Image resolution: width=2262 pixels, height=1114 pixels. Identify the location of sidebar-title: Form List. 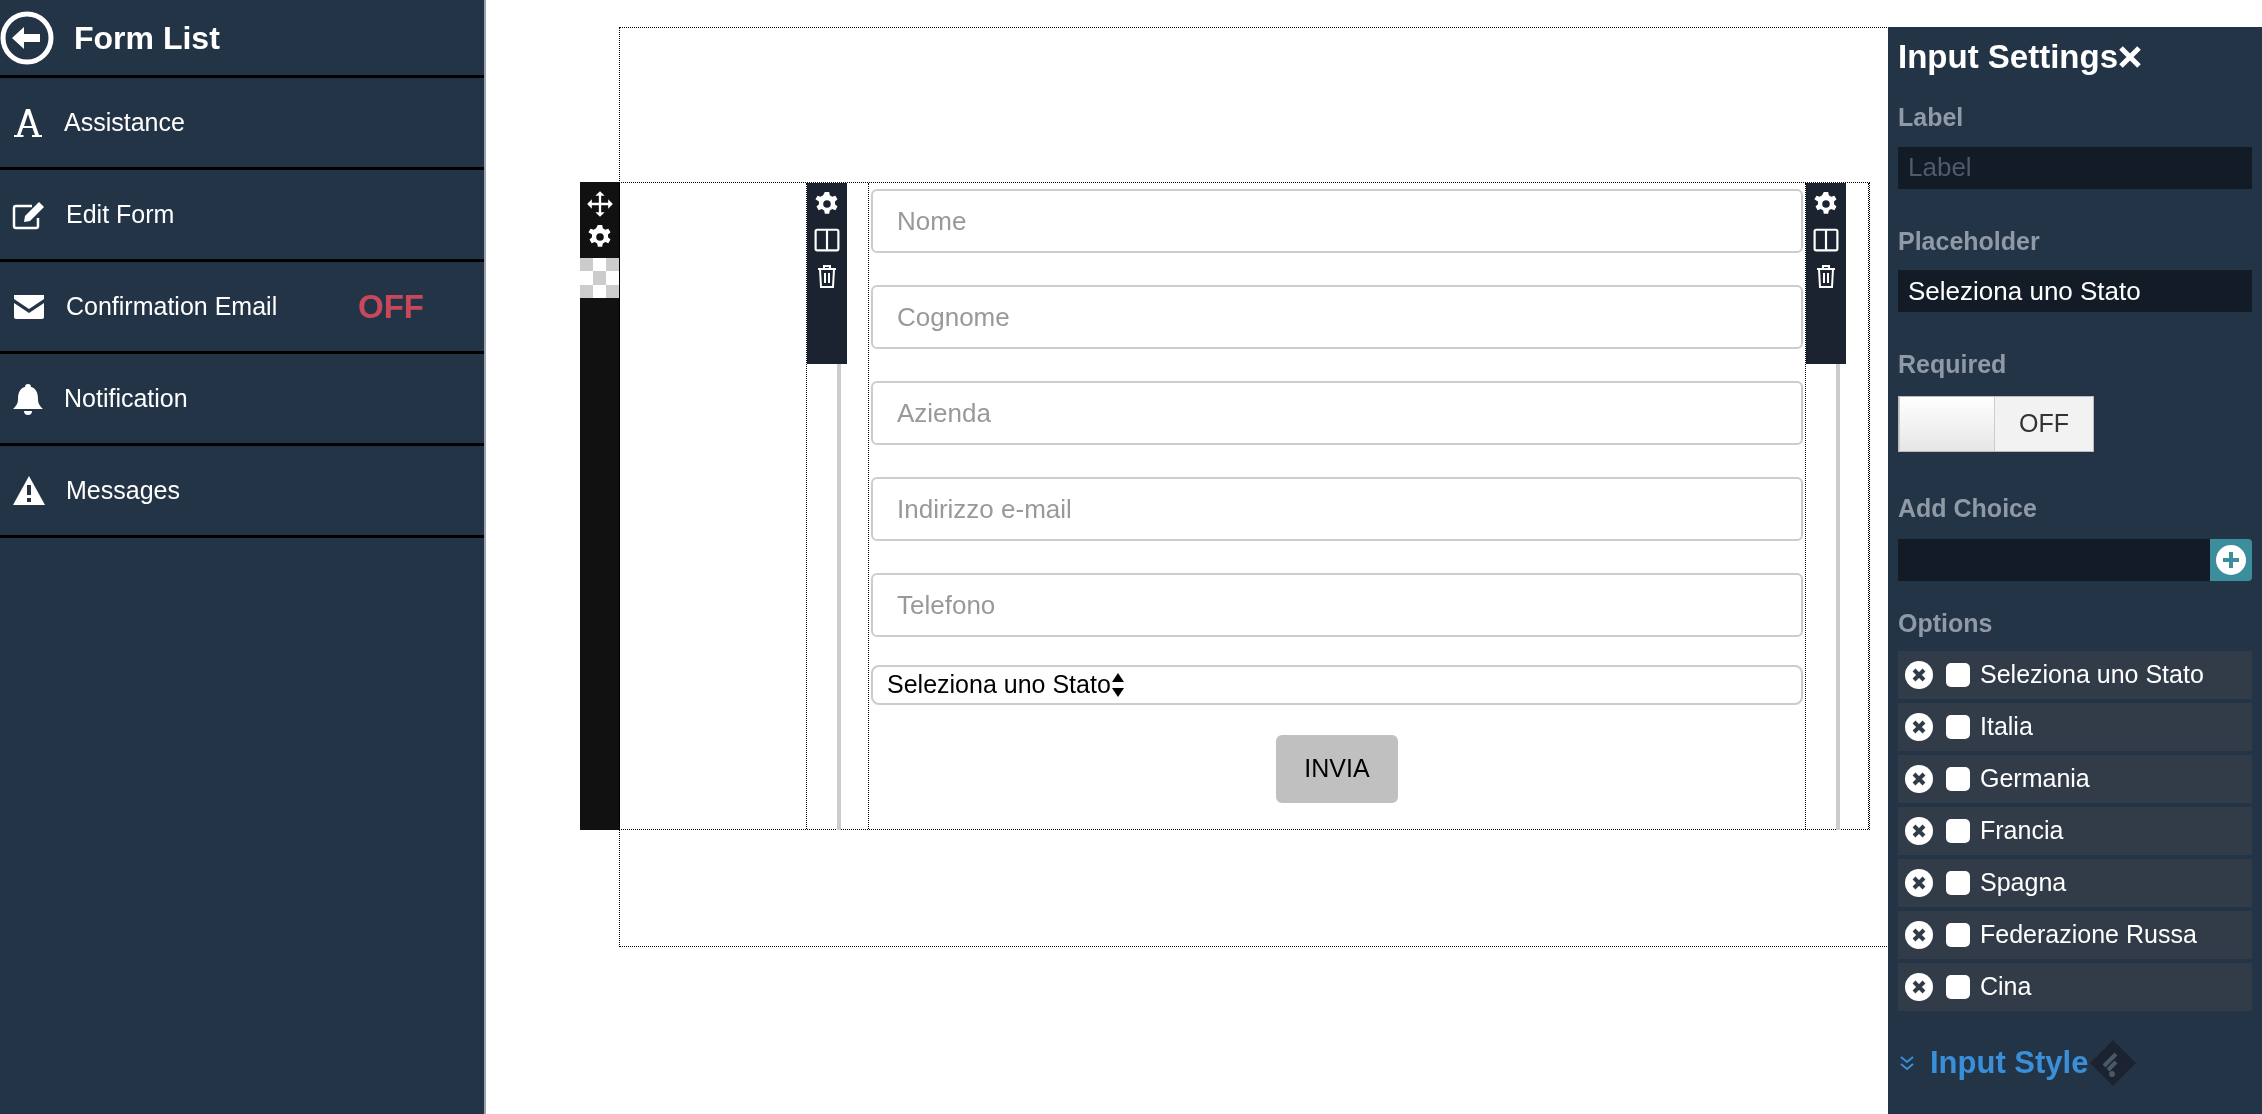
(147, 38).